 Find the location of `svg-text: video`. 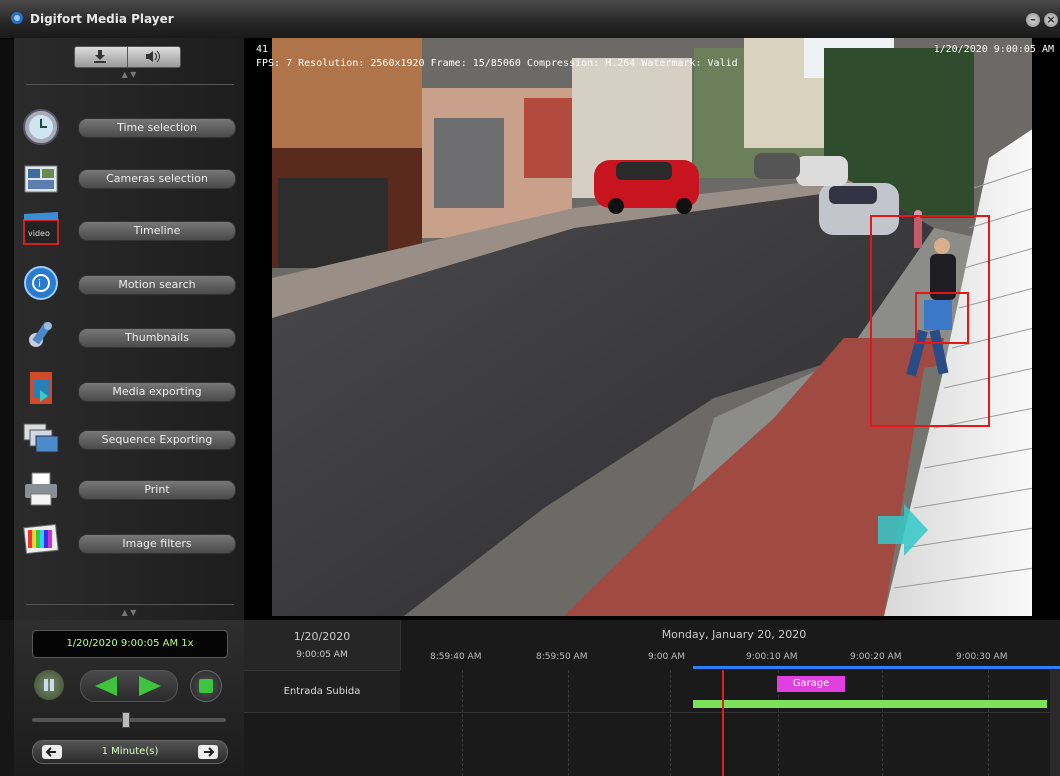

svg-text: video is located at coordinates (39, 233).